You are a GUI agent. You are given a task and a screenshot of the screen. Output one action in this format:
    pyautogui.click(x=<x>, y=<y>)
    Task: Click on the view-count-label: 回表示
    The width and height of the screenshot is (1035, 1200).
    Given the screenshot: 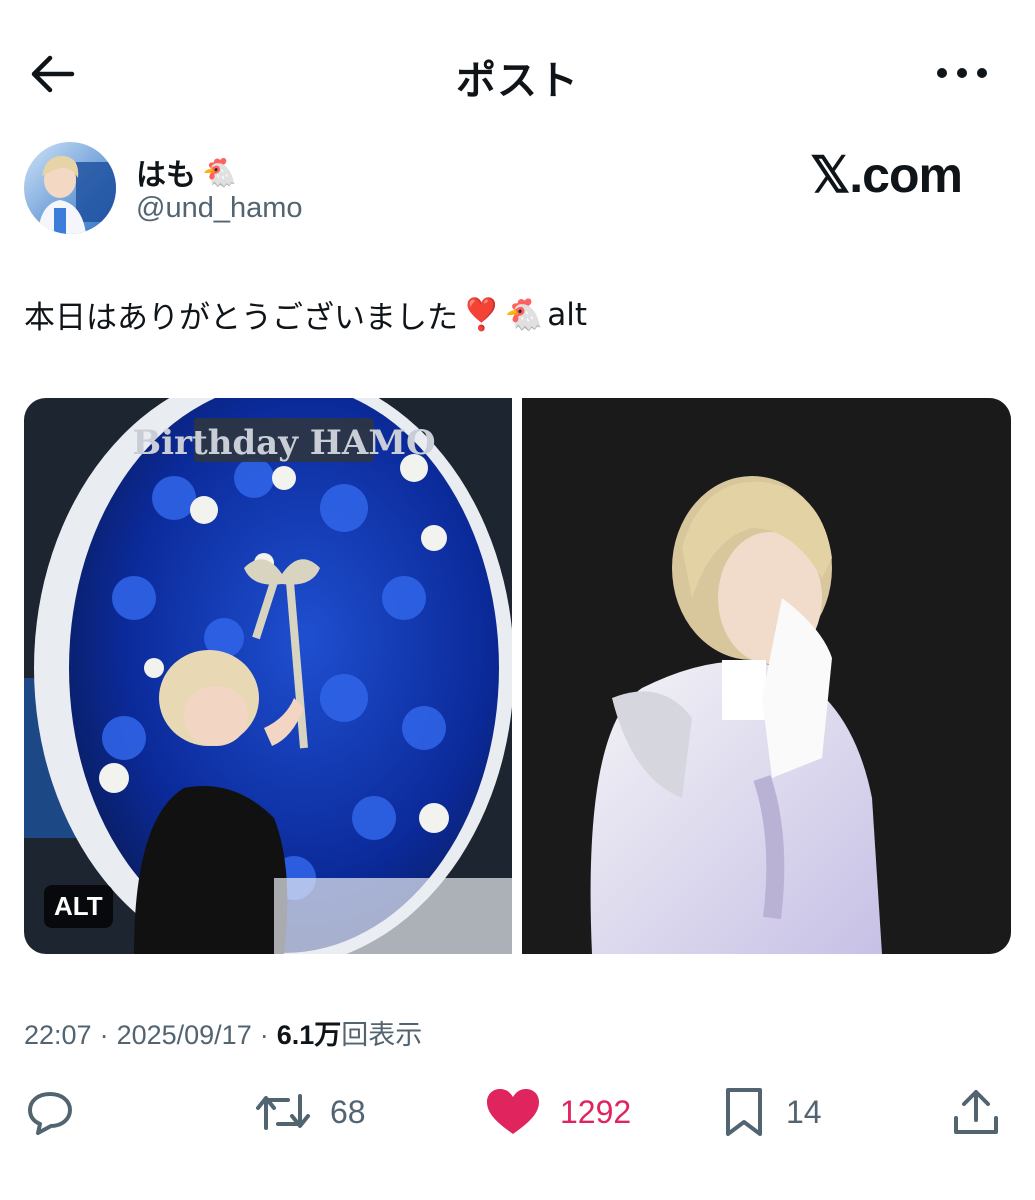 What is the action you would take?
    pyautogui.click(x=382, y=1035)
    